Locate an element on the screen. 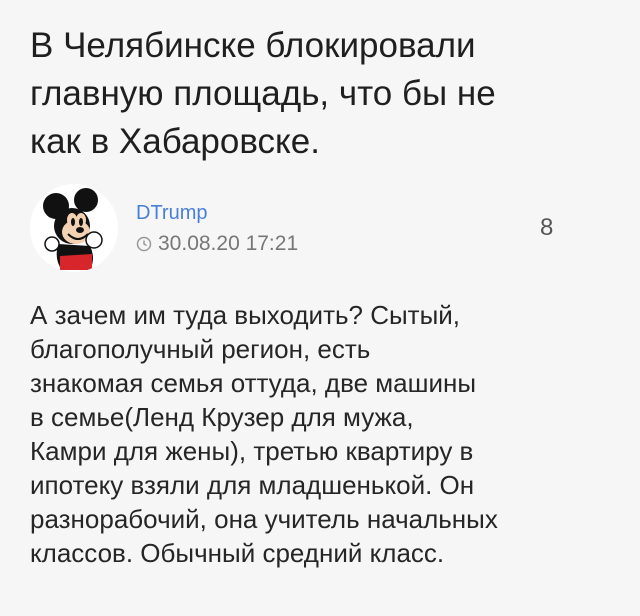  post-time-text: 30.08.20 17:21 is located at coordinates (228, 243).